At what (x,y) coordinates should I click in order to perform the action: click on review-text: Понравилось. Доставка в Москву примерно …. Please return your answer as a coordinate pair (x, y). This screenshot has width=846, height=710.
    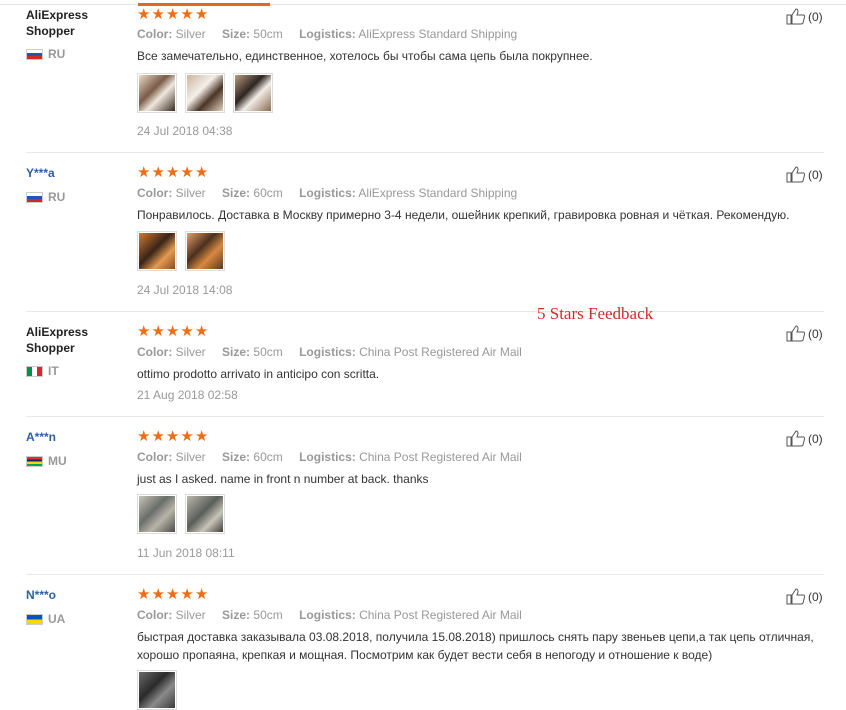
    Looking at the image, I should click on (463, 215).